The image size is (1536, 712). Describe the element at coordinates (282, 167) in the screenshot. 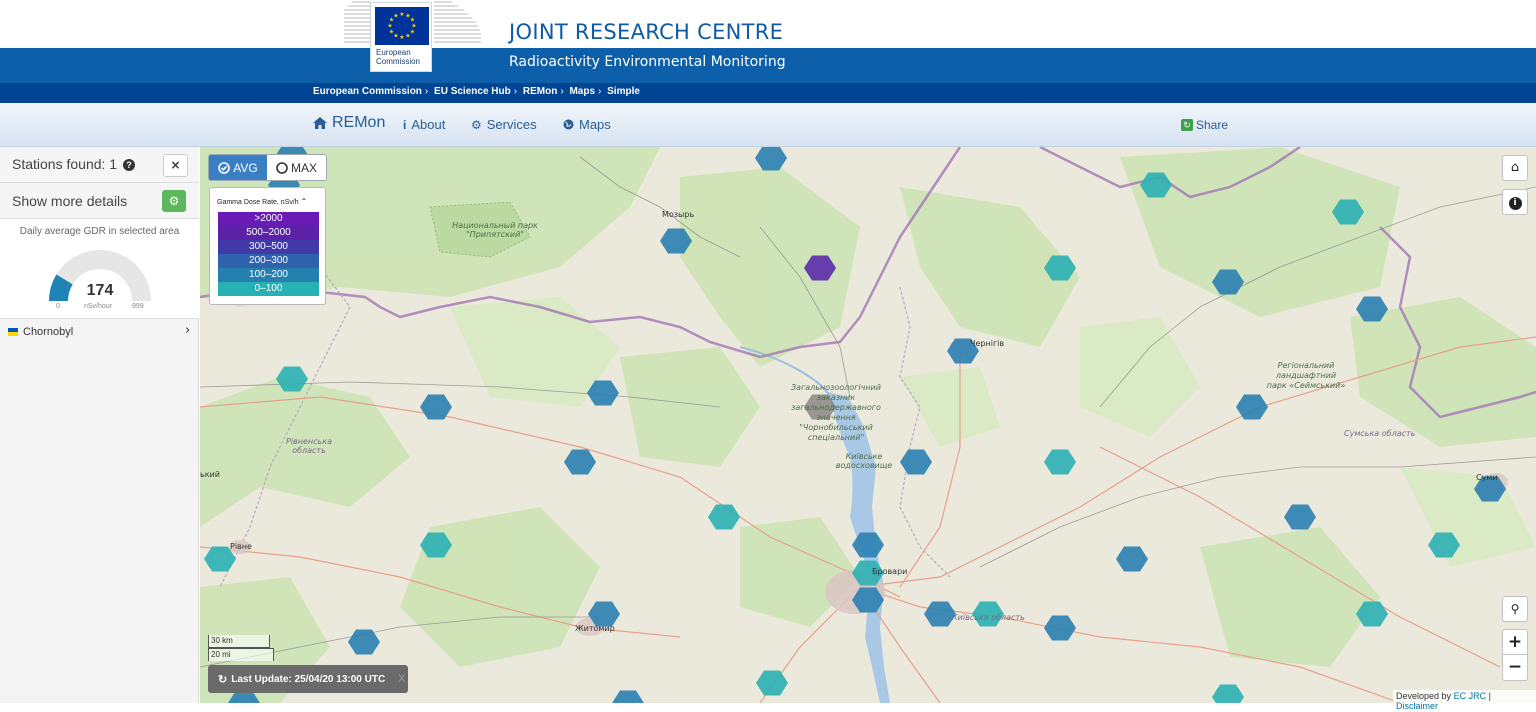

I see `circle-icon` at that location.